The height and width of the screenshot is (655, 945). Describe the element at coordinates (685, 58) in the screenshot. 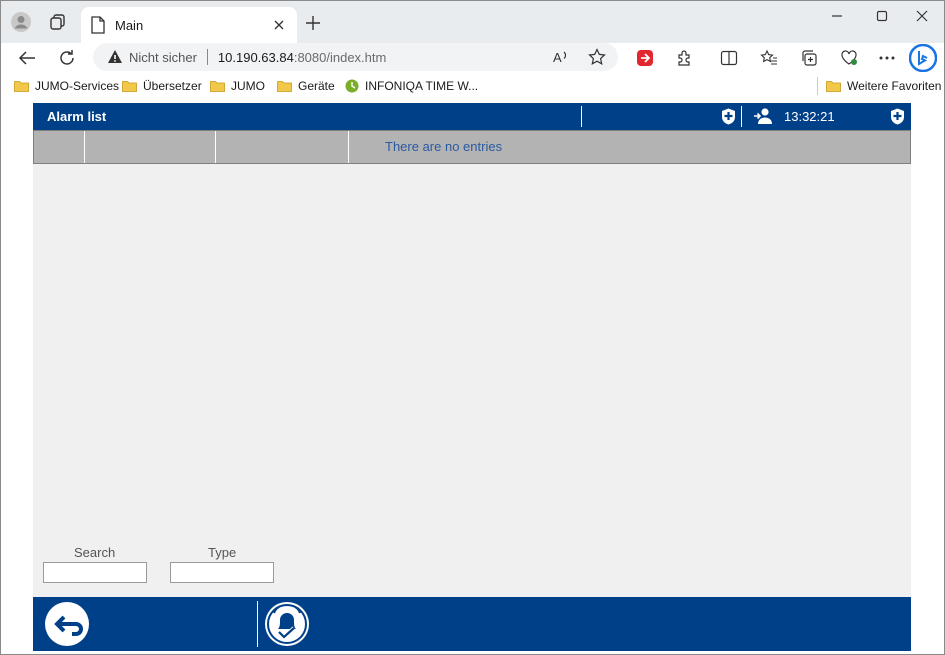

I see `extensions-icon` at that location.